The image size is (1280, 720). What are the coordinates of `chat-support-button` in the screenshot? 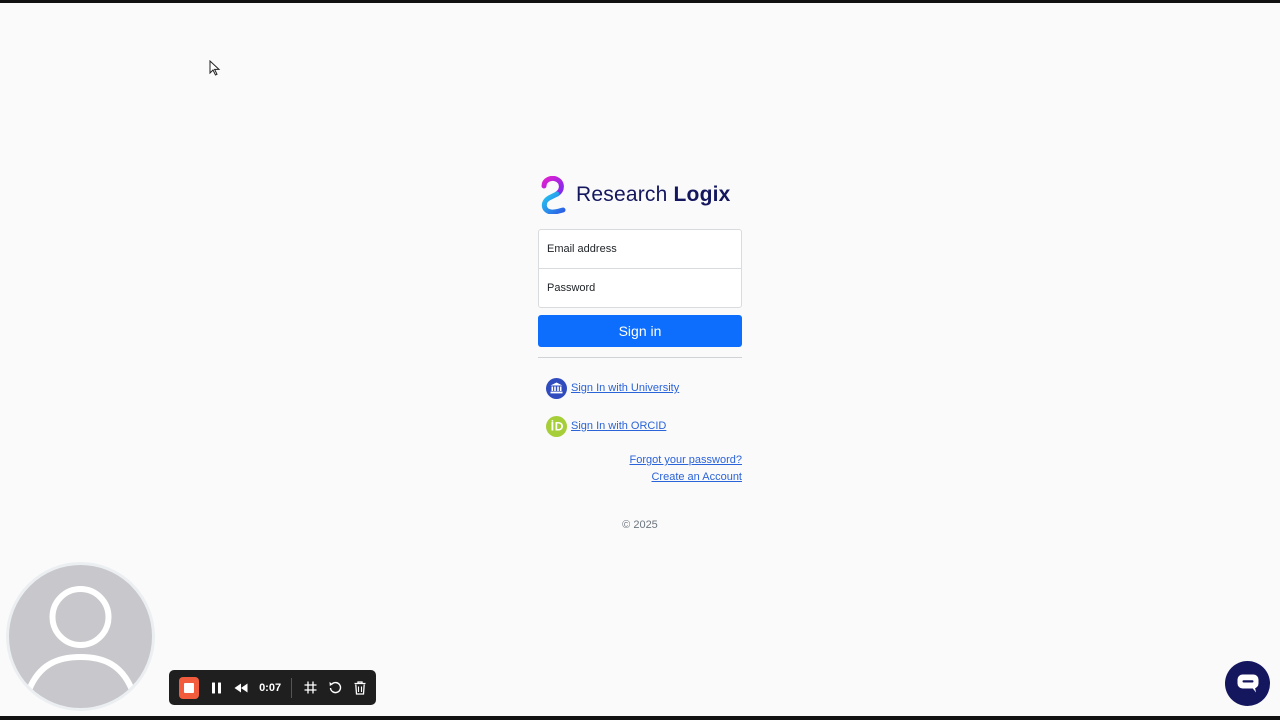 It's located at (1247, 683).